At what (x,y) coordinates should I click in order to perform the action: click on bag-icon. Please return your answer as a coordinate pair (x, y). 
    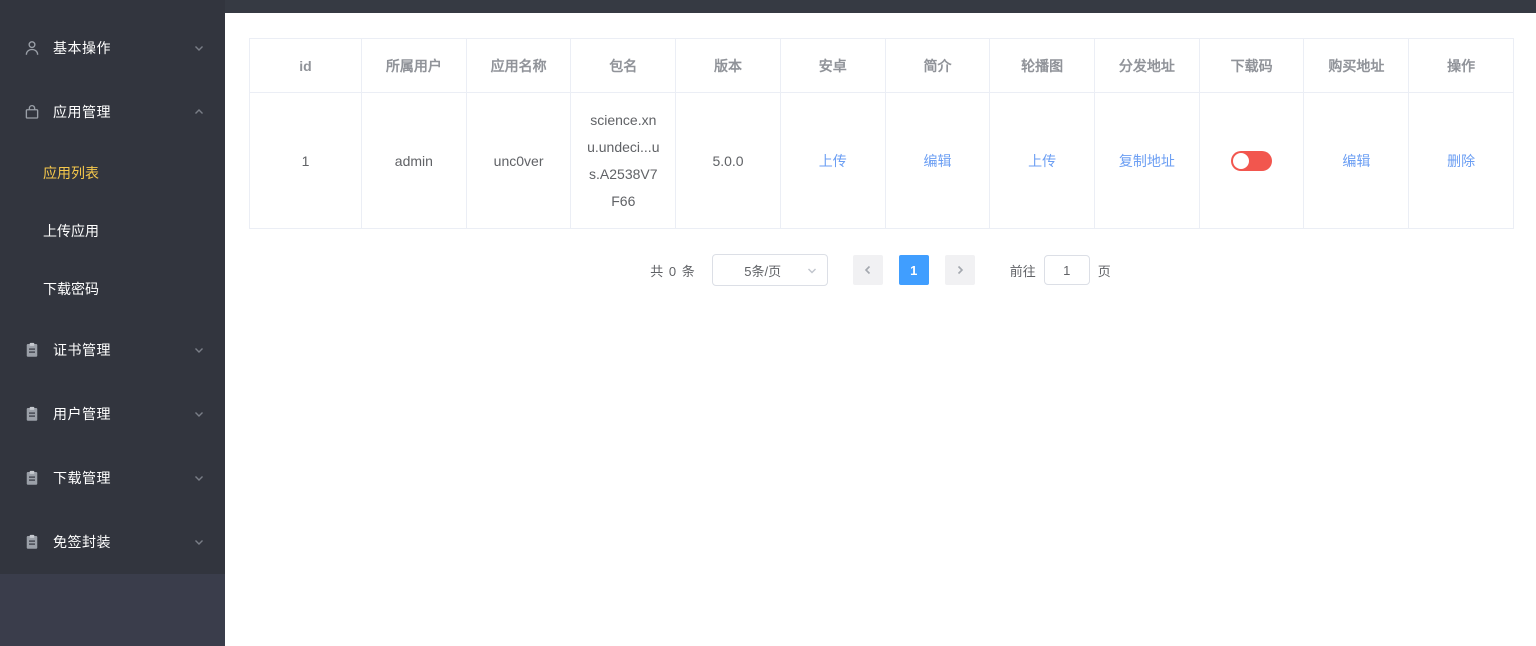
    Looking at the image, I should click on (32, 112).